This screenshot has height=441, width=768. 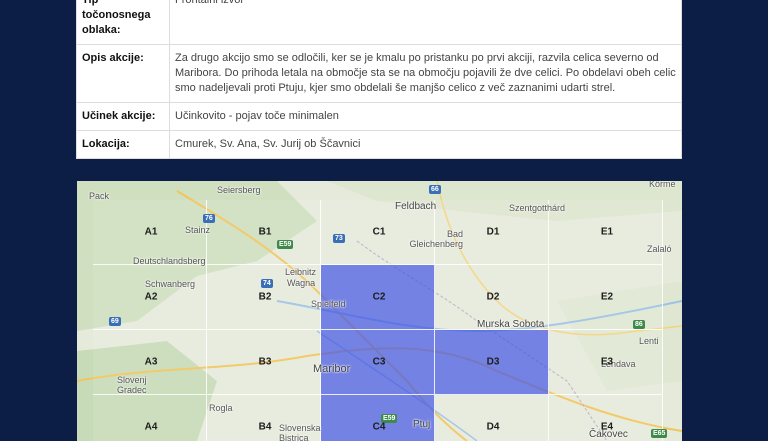 I want to click on place-label: Slovenj Gradec, so click(x=132, y=385).